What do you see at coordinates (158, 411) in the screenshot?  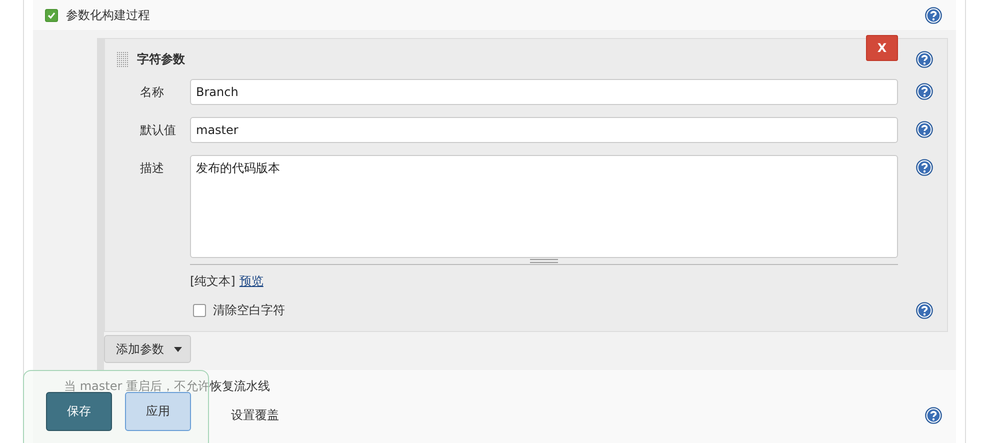 I see `apply-button: 应用` at bounding box center [158, 411].